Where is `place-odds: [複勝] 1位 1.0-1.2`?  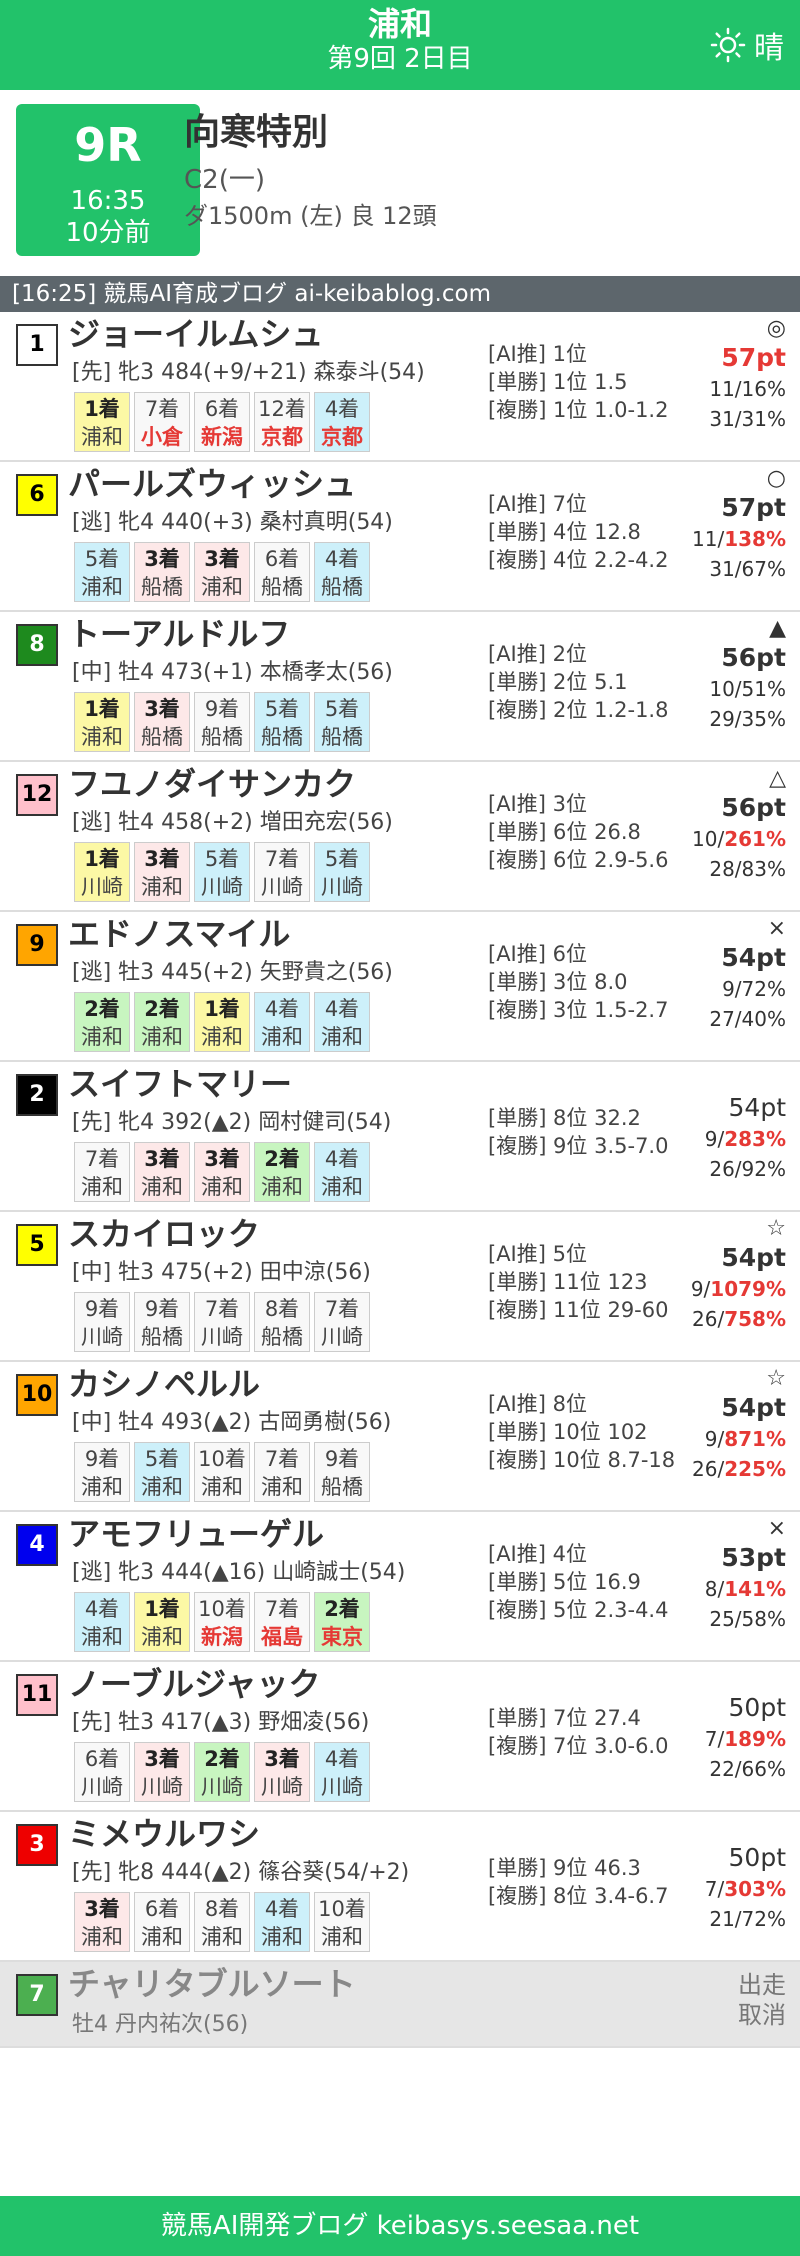
place-odds: [複勝] 1位 1.0-1.2 is located at coordinates (578, 410).